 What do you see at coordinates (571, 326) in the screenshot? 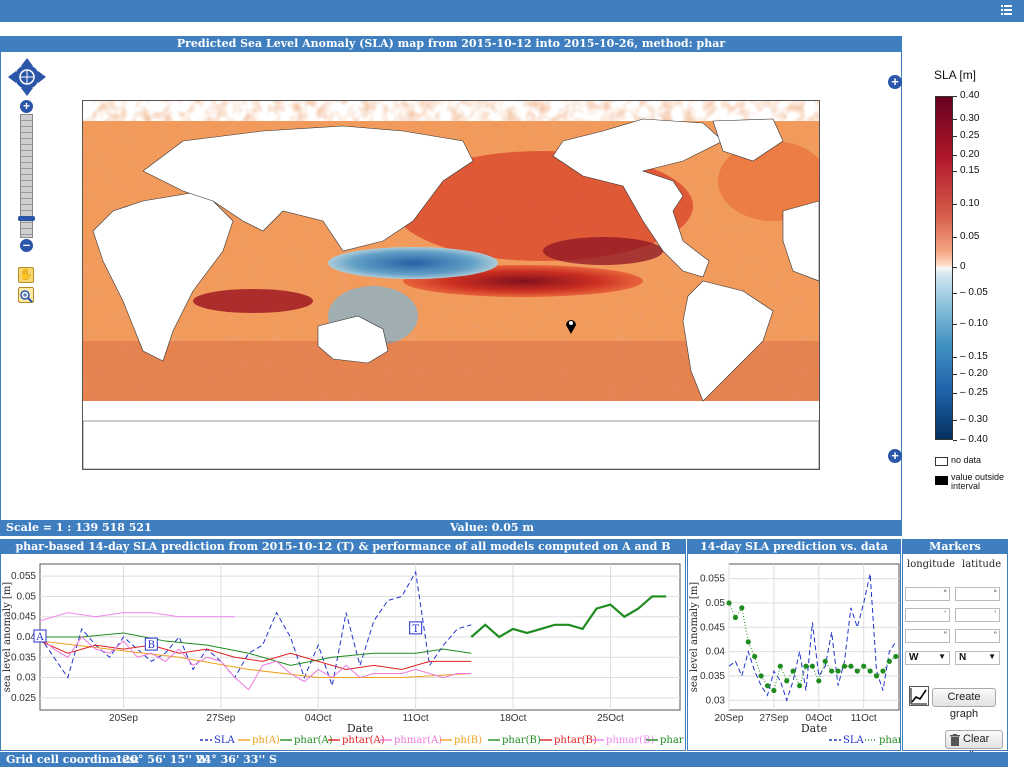
I see `location-pin-icon` at bounding box center [571, 326].